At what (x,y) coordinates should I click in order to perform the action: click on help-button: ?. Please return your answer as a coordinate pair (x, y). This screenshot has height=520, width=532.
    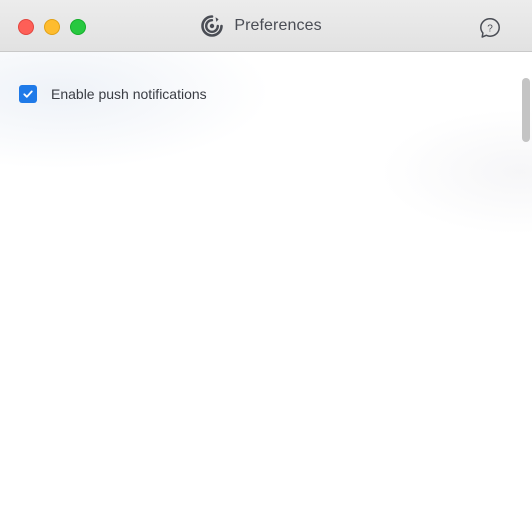
    Looking at the image, I should click on (490, 28).